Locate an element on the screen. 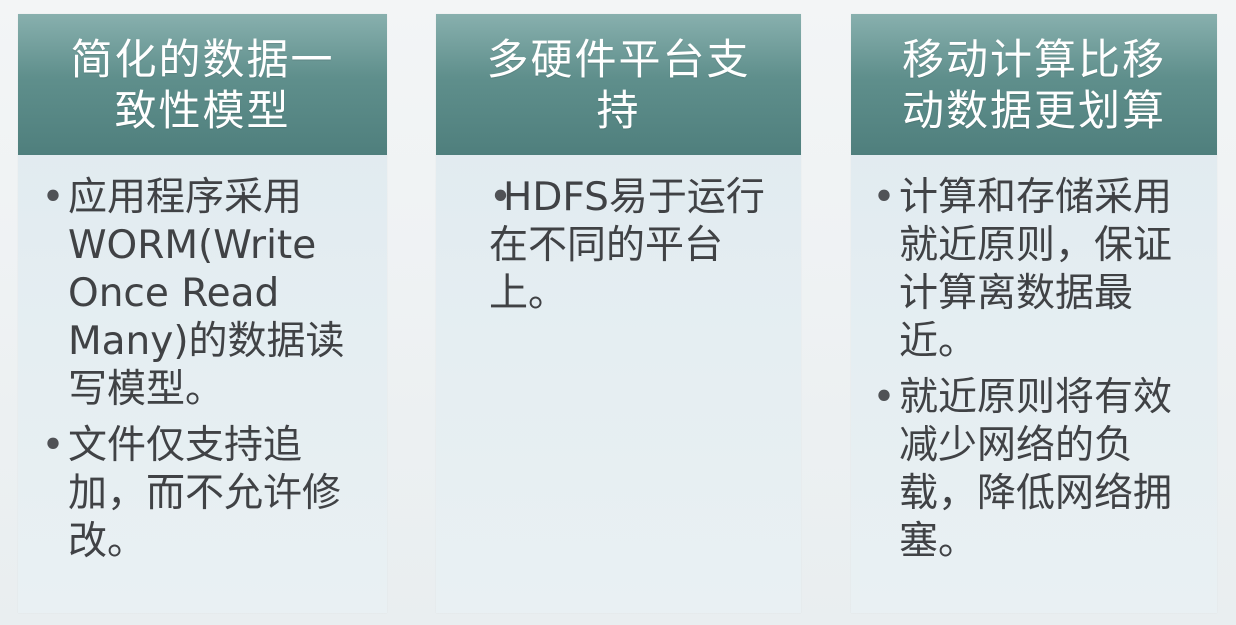 Image resolution: width=1236 pixels, height=625 pixels. bullet-text: HDFS易于运行在不同的平台上。 is located at coordinates (627, 245).